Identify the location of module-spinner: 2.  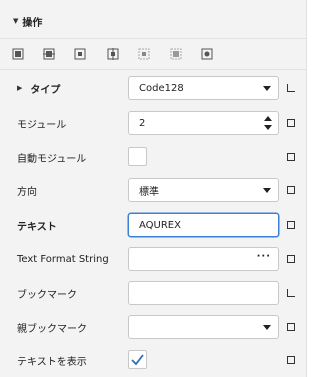
(203, 123).